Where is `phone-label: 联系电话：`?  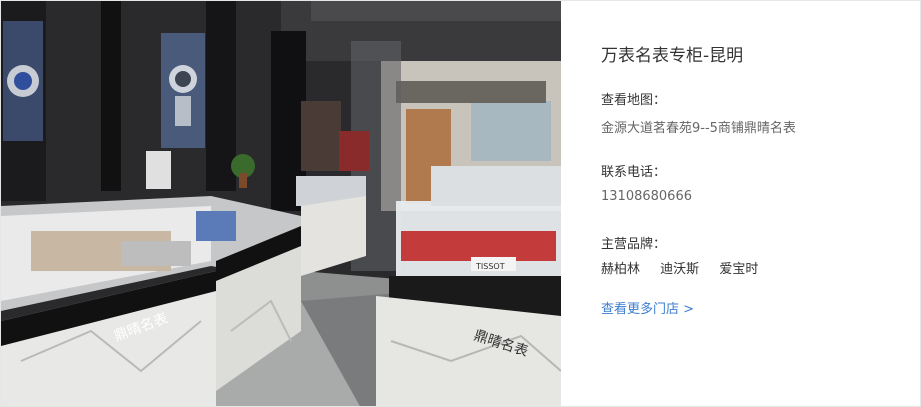
phone-label: 联系电话： is located at coordinates (634, 172).